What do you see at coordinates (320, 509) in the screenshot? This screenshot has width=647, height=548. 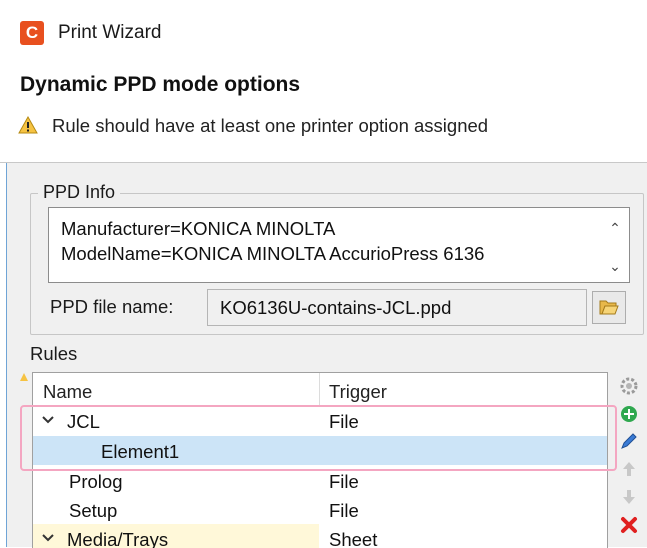 I see `table-row-setup: Setup File` at bounding box center [320, 509].